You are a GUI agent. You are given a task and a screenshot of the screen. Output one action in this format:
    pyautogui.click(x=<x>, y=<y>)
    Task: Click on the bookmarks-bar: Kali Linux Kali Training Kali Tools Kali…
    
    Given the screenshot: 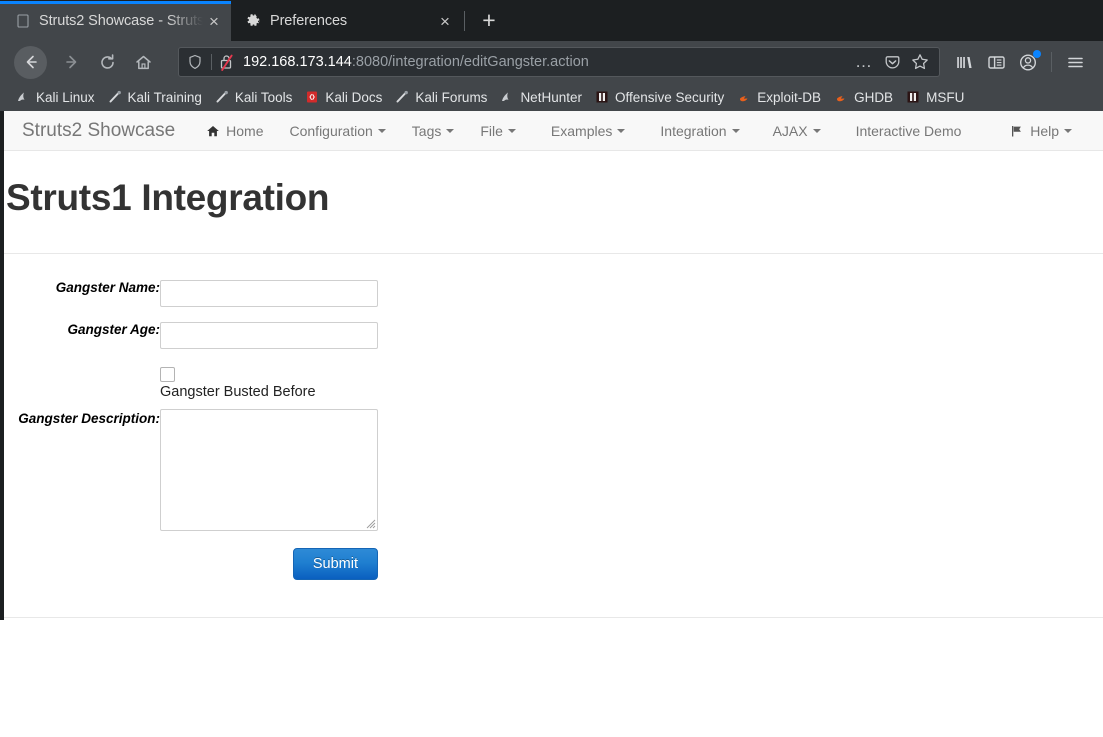 What is the action you would take?
    pyautogui.click(x=551, y=97)
    